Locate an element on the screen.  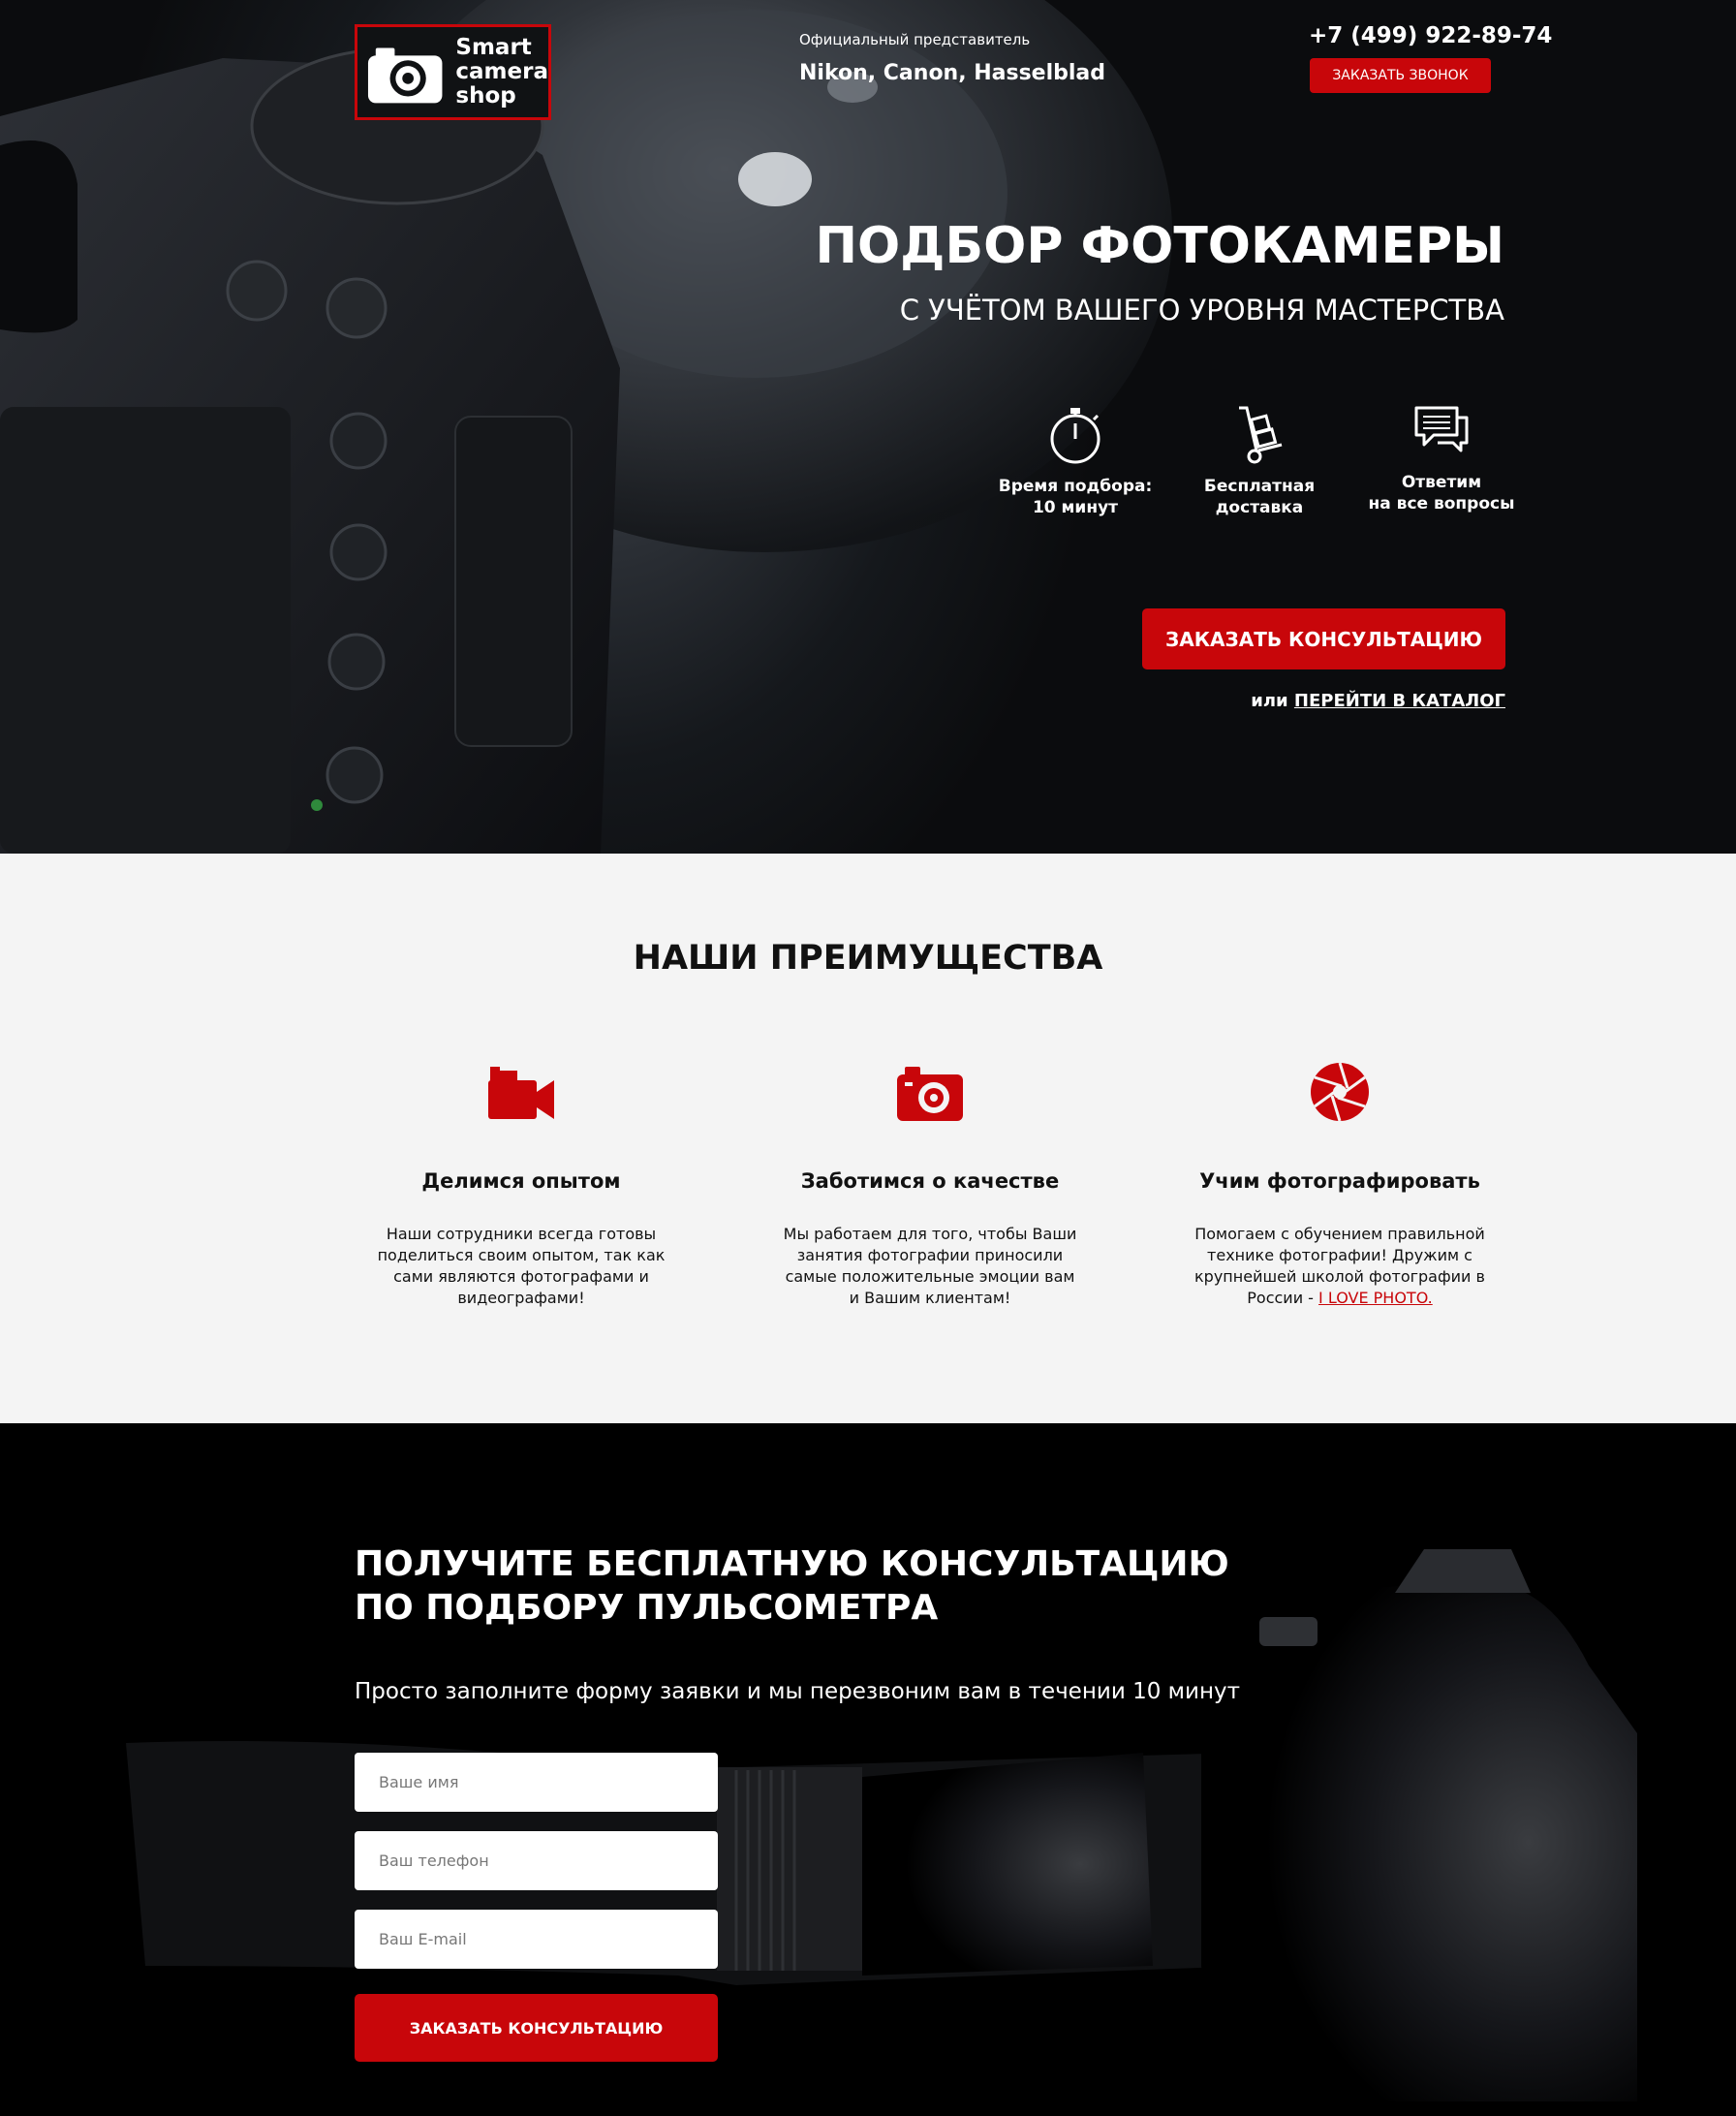
advantages-title: НАШИ ПРЕИМУЩЕСТВА is located at coordinates (868, 959).